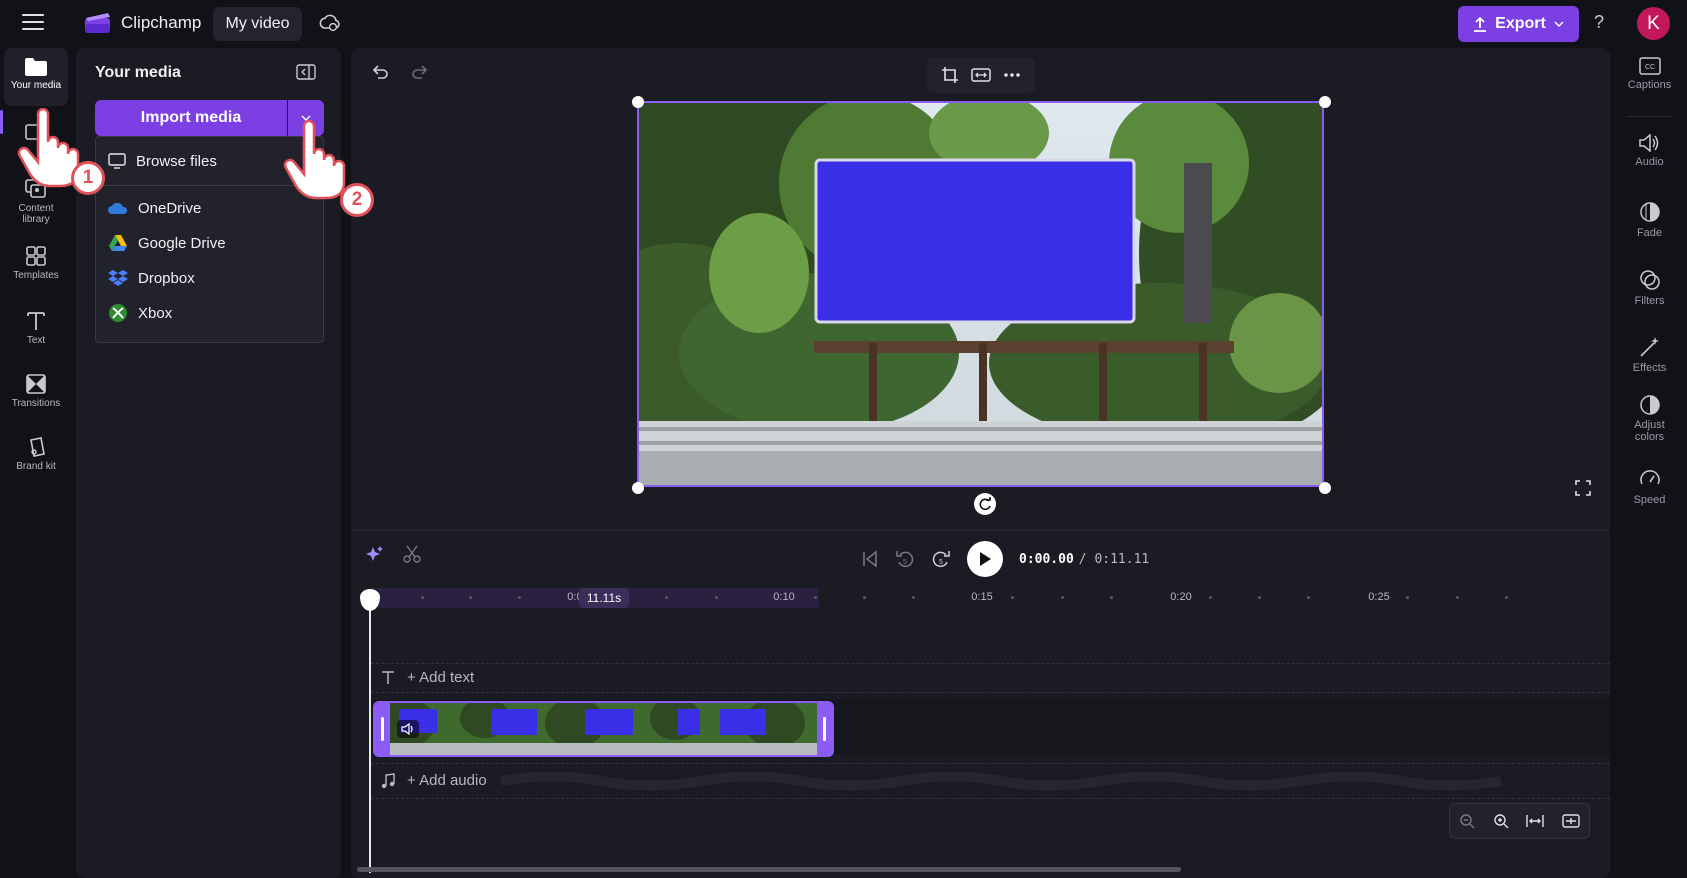 The image size is (1687, 878). I want to click on project-name-tab: My video, so click(257, 24).